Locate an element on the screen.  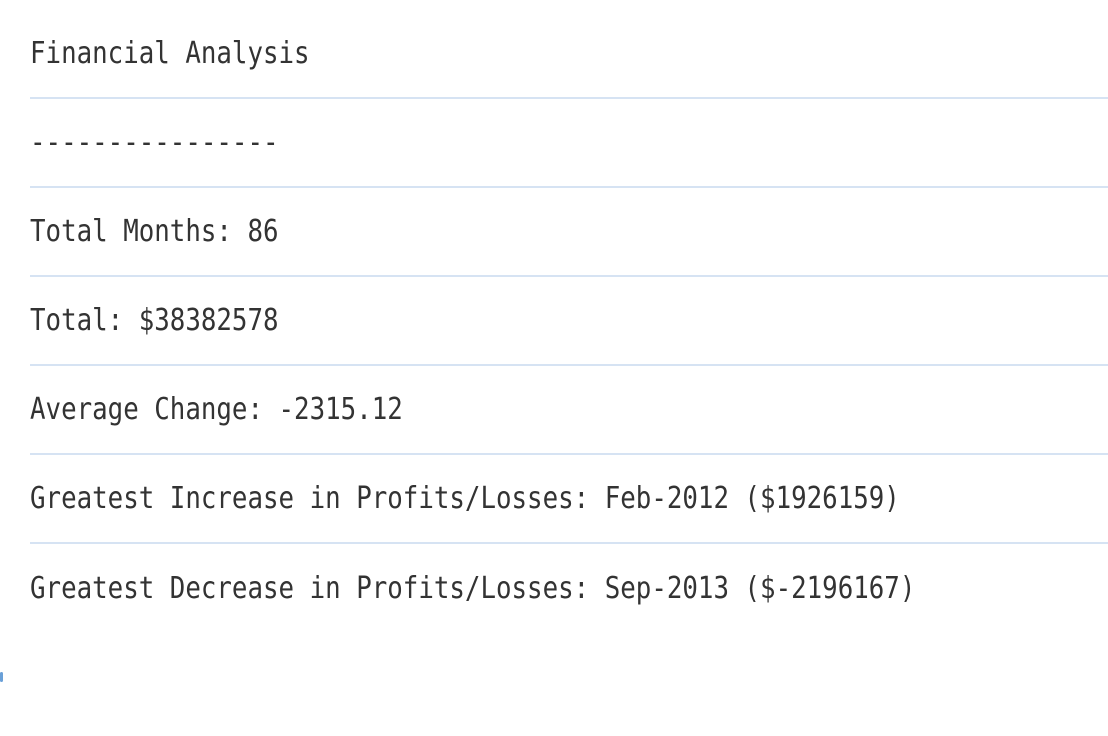
total-line: Total: $38382578 is located at coordinates (569, 321).